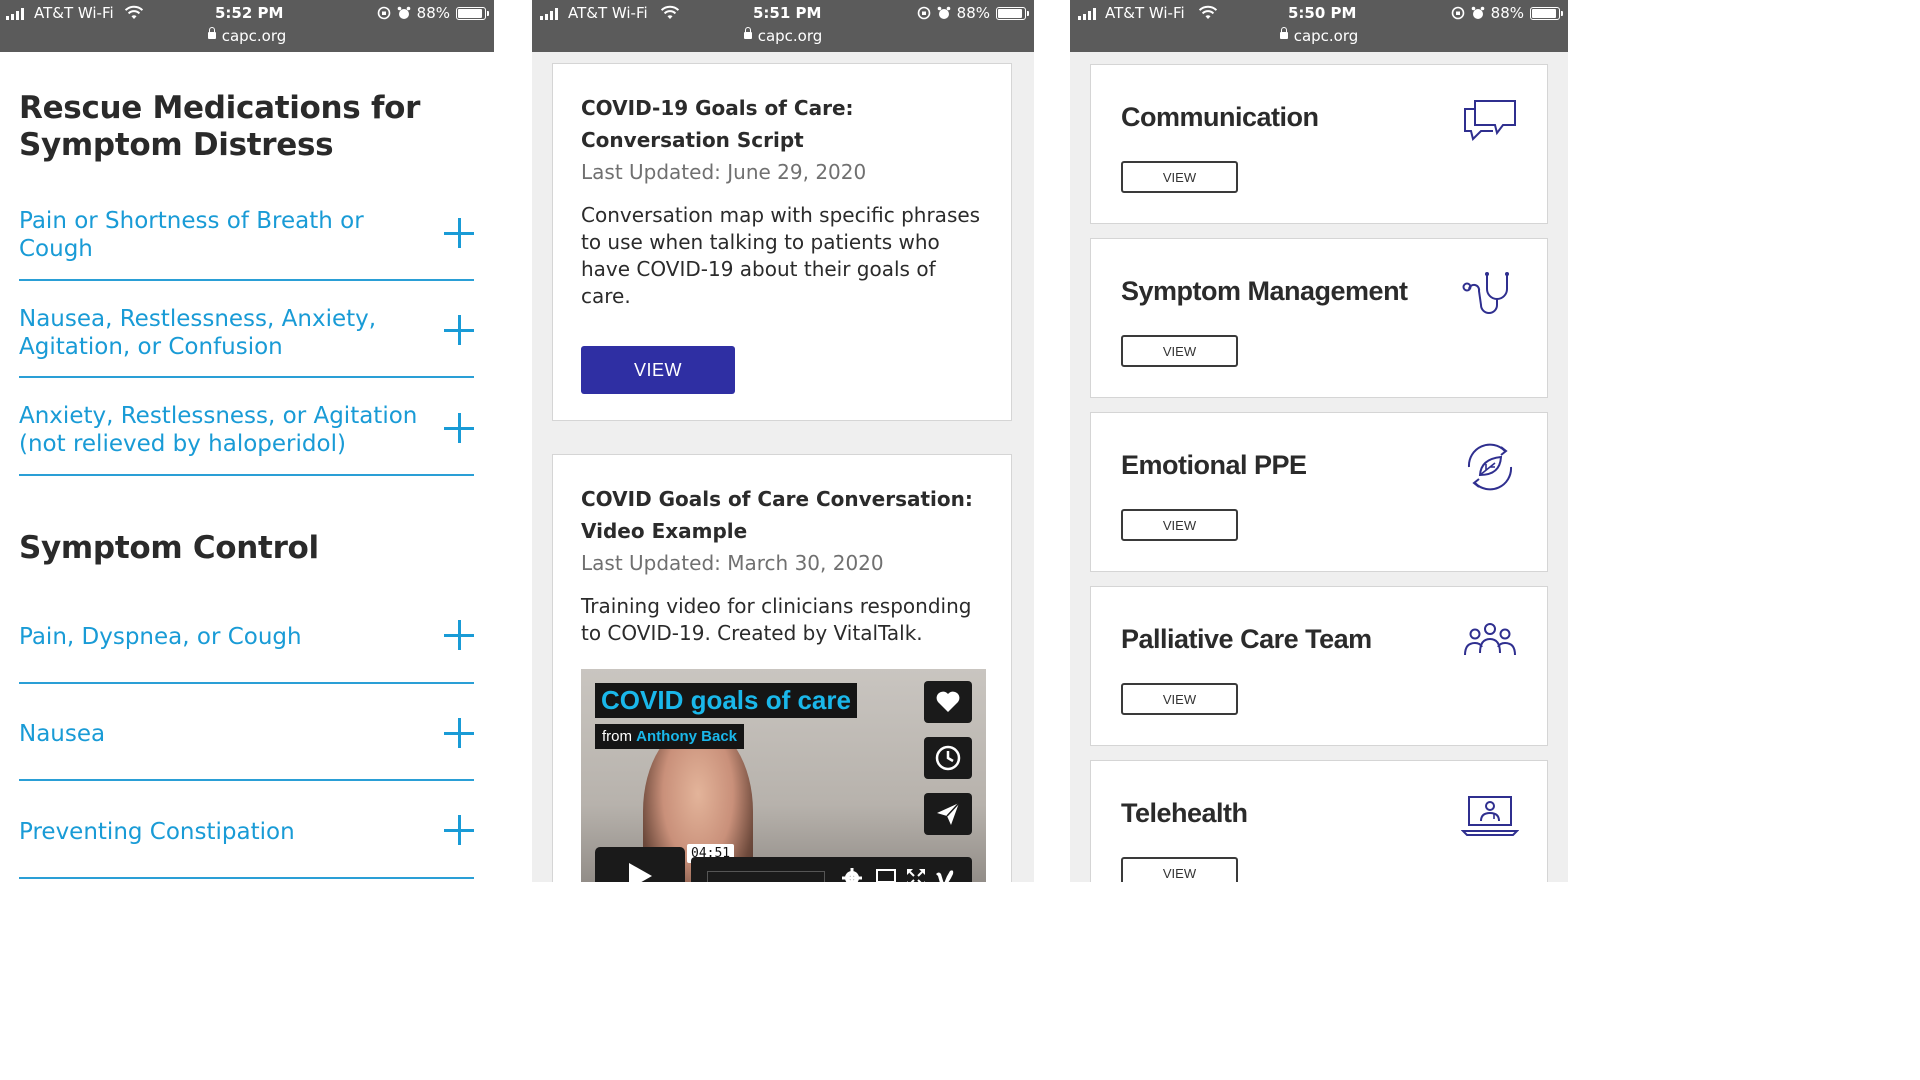 The image size is (1920, 1080). What do you see at coordinates (724, 172) in the screenshot?
I see `card-date: Last Updated: June 29, 2020` at bounding box center [724, 172].